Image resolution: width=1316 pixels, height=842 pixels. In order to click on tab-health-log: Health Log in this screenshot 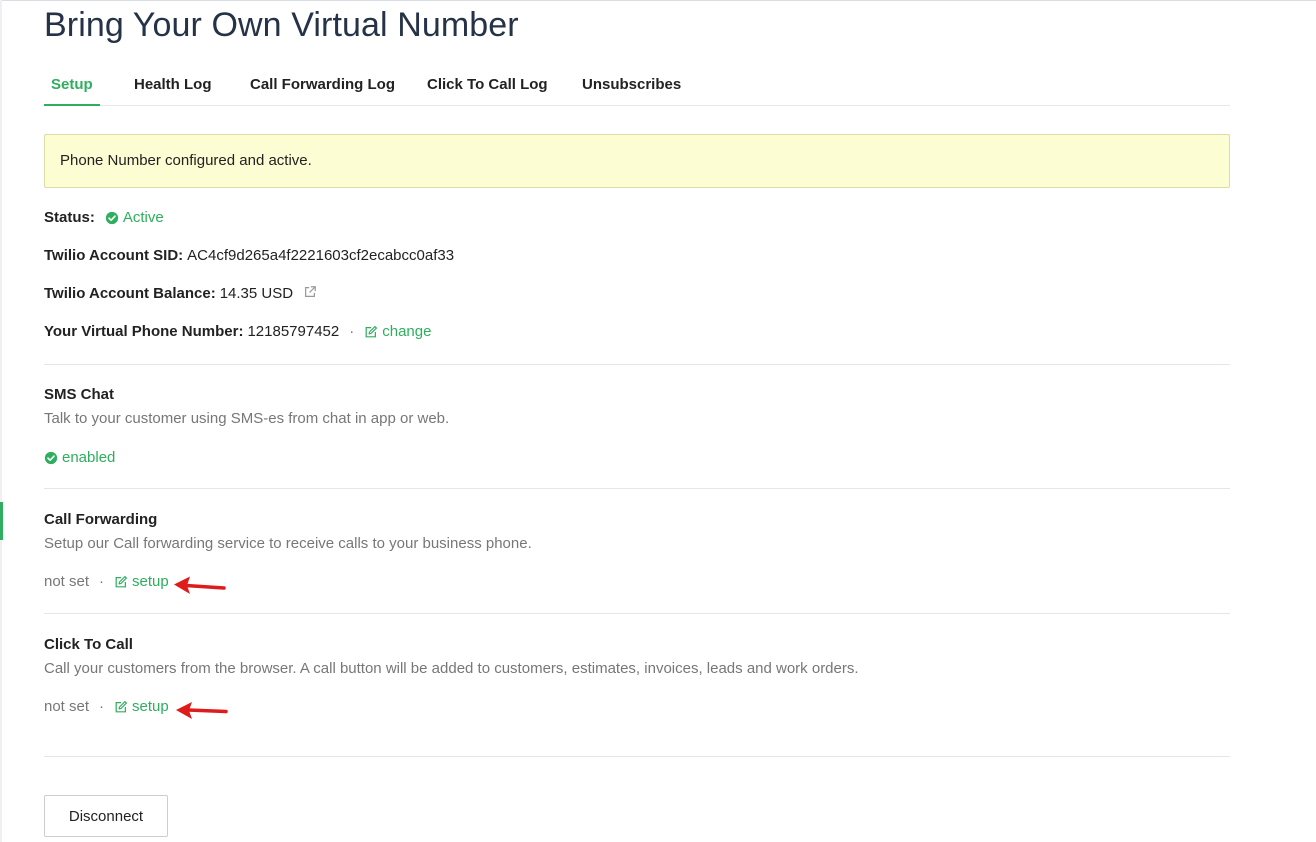, I will do `click(173, 83)`.